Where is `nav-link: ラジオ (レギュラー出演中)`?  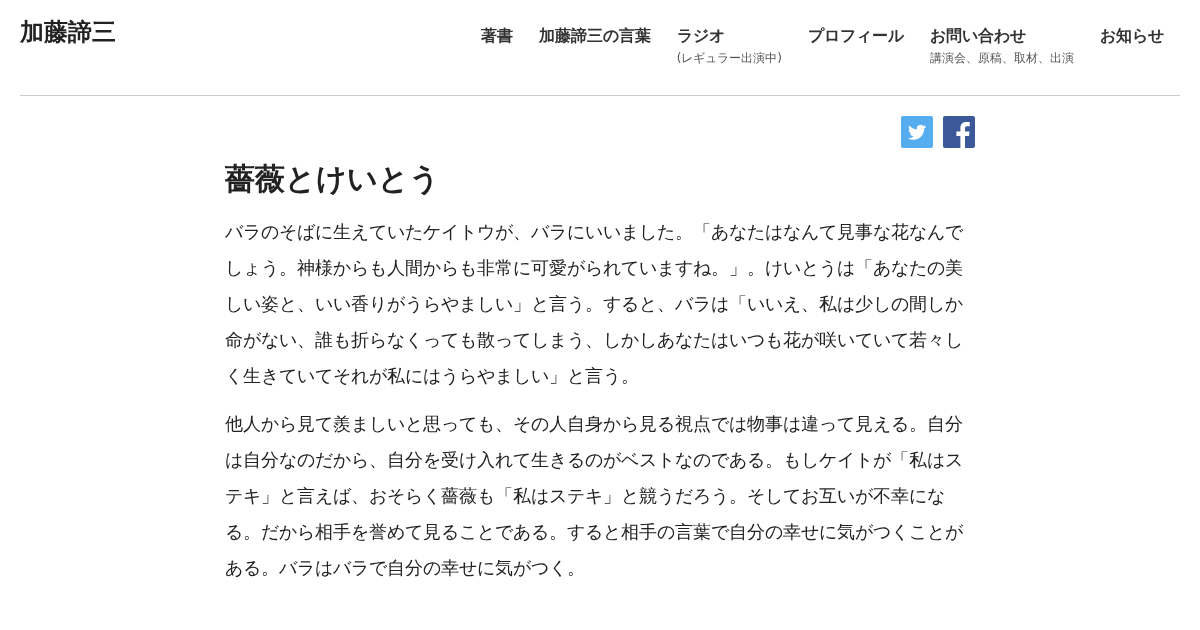 nav-link: ラジオ (レギュラー出演中) is located at coordinates (729, 46).